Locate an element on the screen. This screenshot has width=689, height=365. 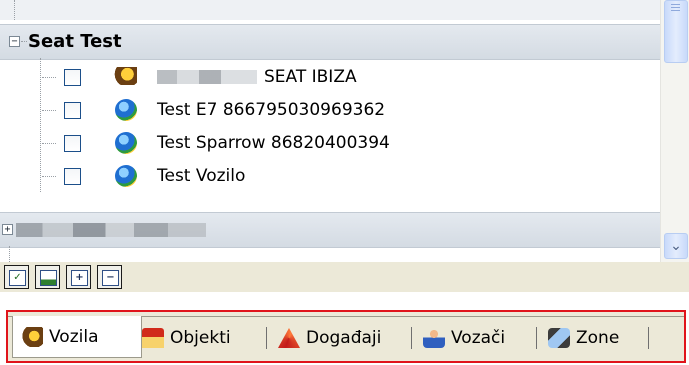
tab-label: Događaji is located at coordinates (344, 338).